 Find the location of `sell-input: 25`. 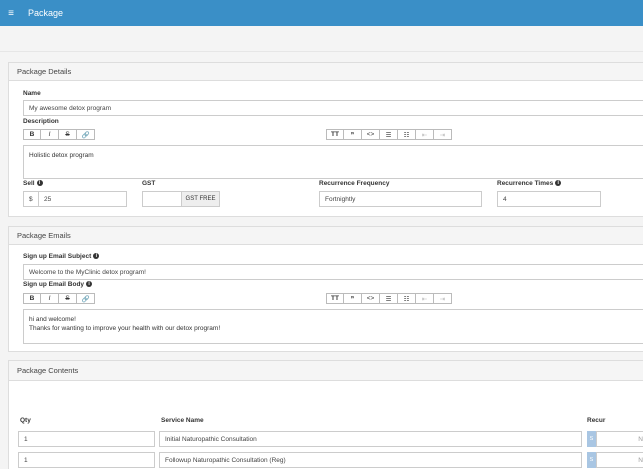

sell-input: 25 is located at coordinates (82, 199).